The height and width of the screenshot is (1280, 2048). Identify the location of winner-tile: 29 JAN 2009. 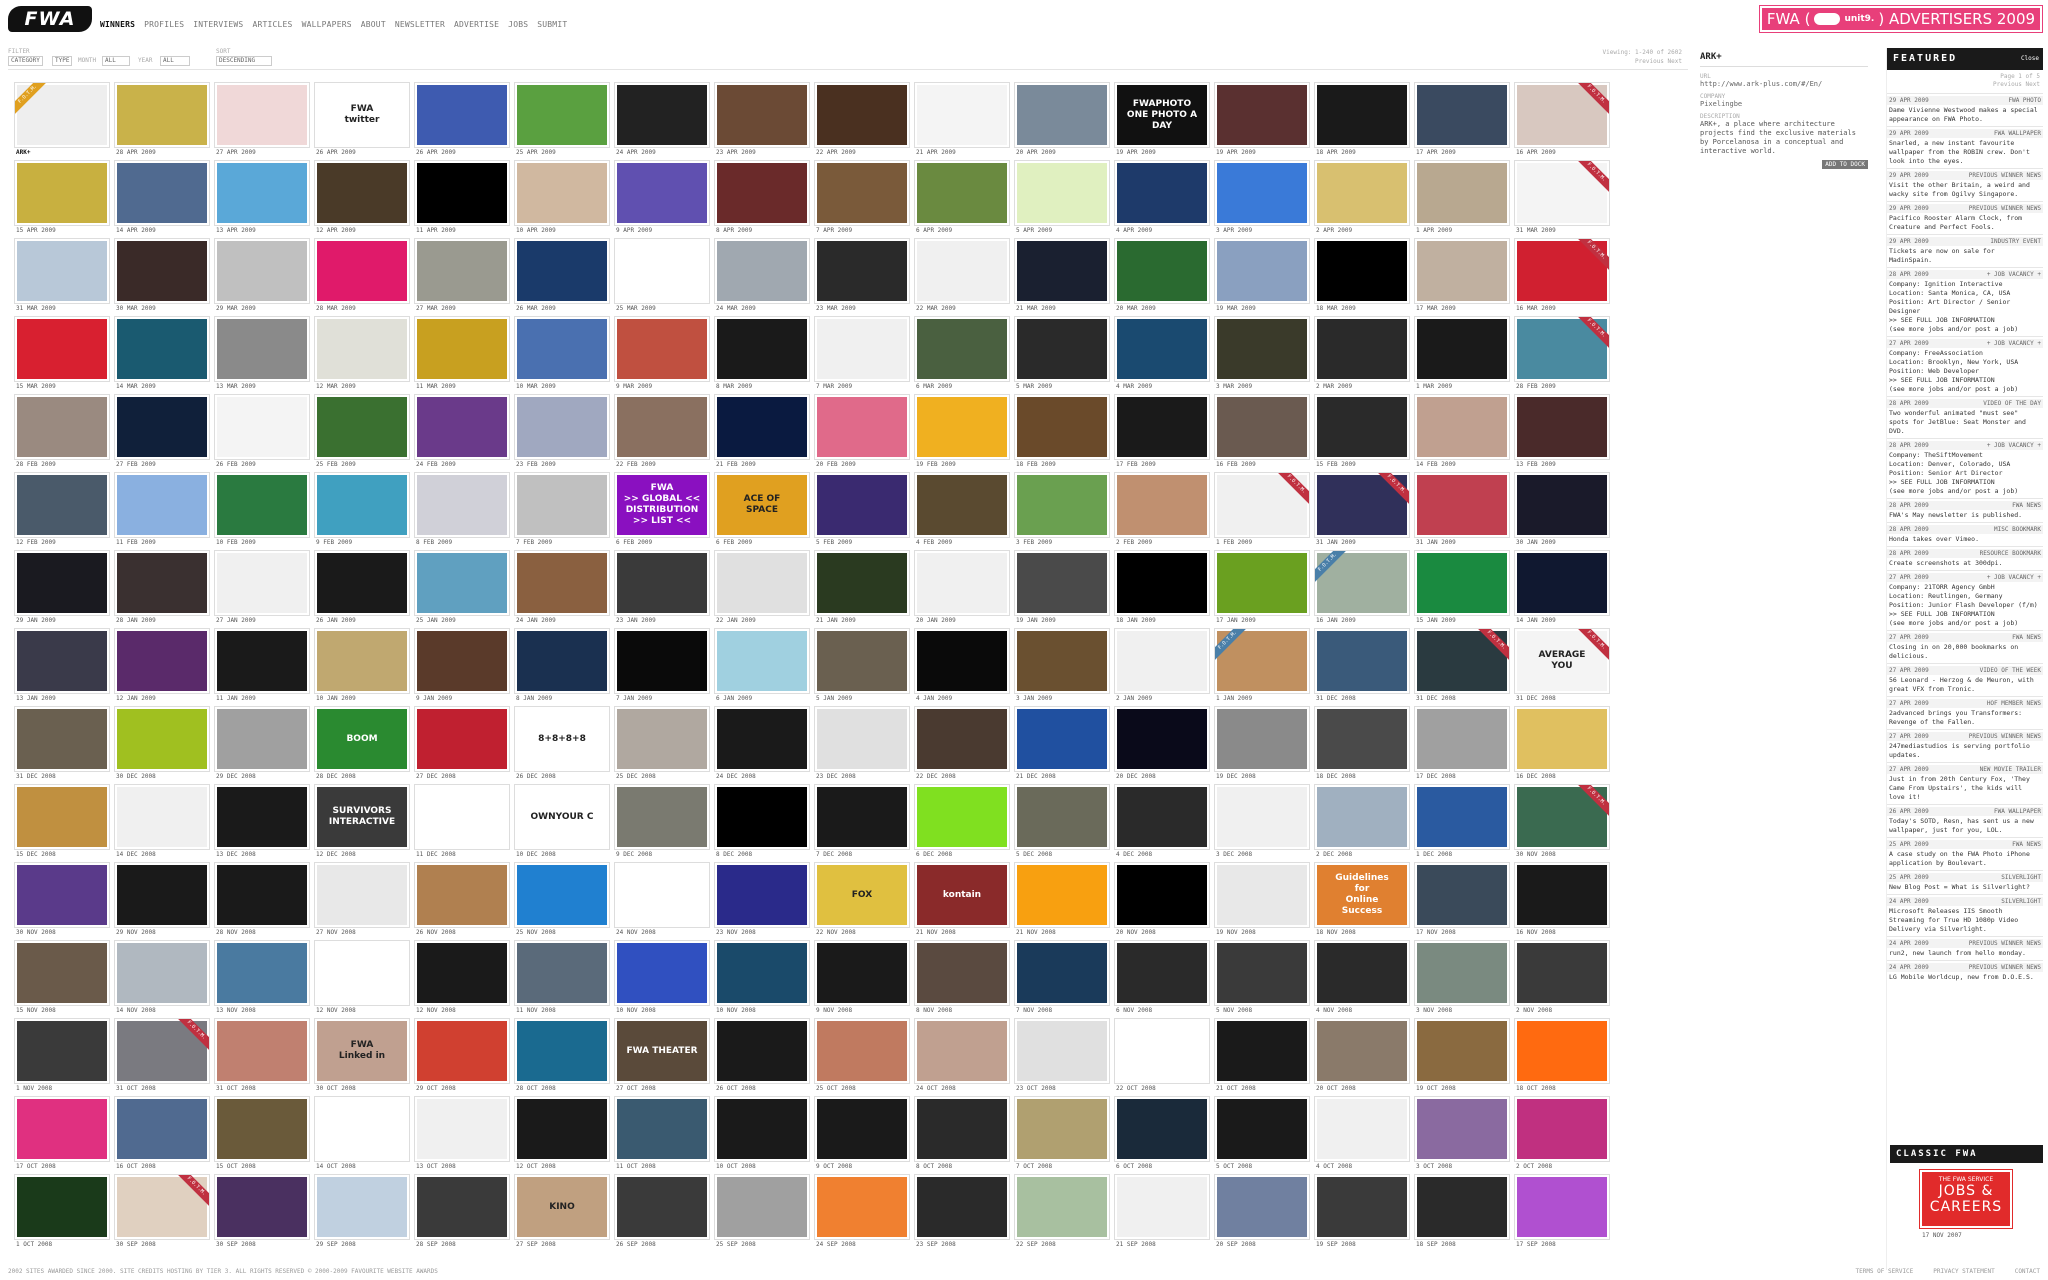
(63, 588).